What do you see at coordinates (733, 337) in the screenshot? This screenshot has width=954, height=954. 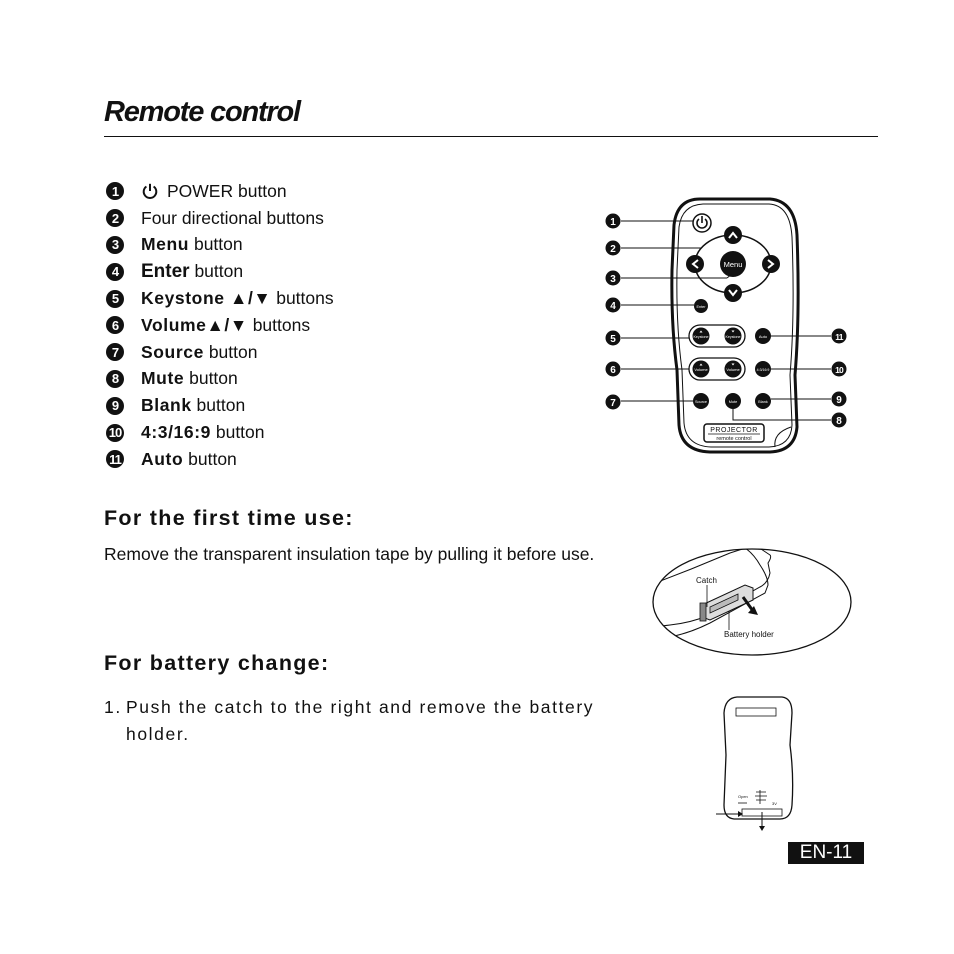 I see `keystone-down-label: Keystone` at bounding box center [733, 337].